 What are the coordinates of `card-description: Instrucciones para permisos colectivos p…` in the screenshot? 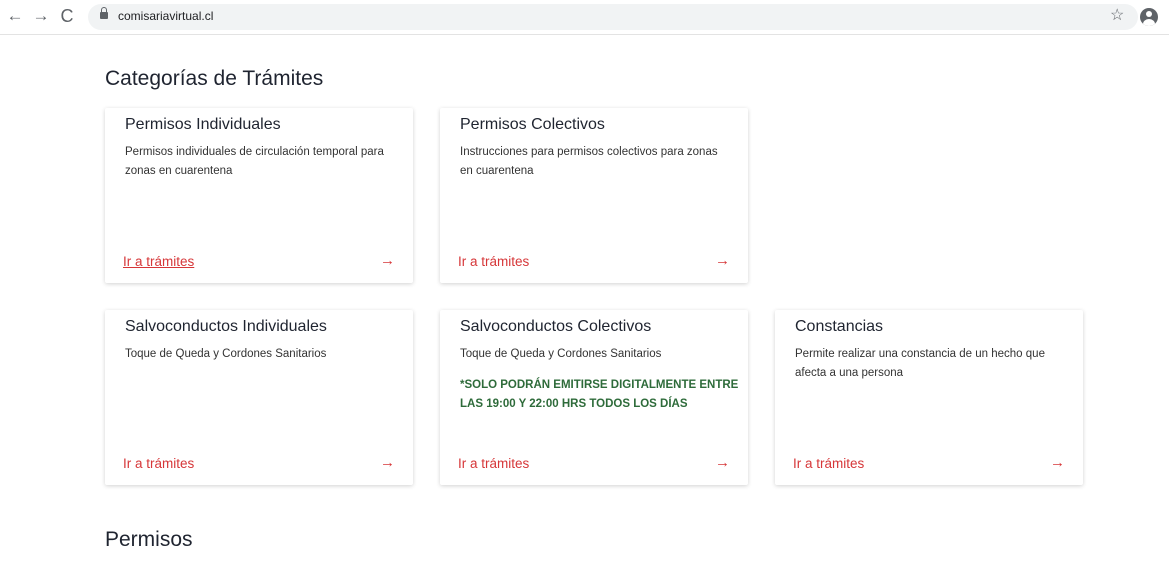 It's located at (589, 161).